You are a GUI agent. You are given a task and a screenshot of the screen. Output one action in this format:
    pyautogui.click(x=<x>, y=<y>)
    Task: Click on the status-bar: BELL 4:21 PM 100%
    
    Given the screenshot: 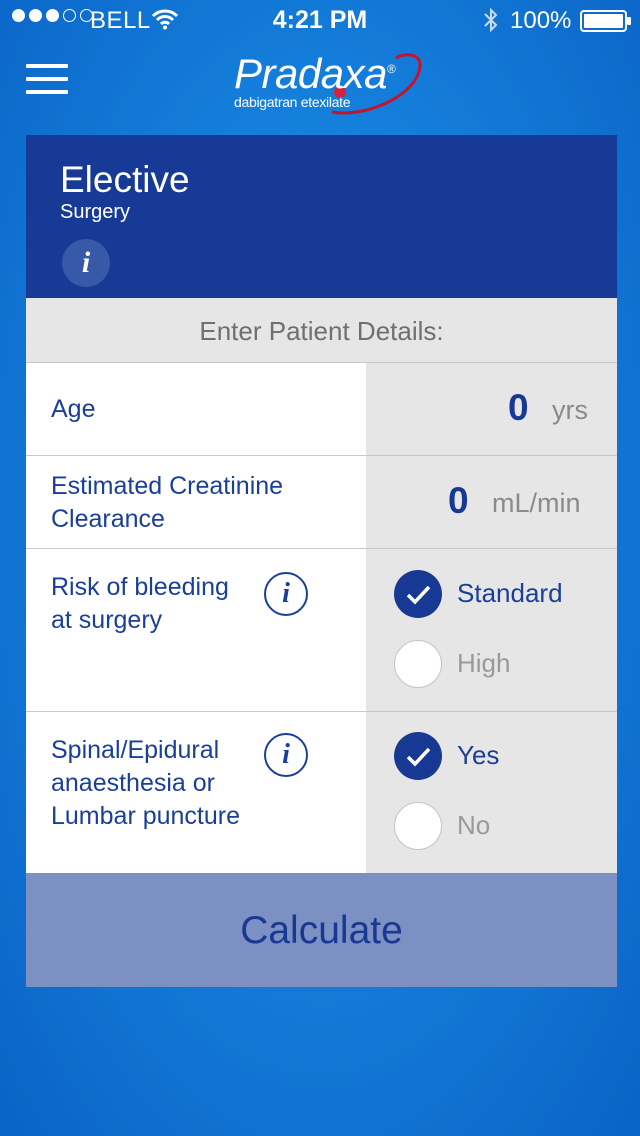 What is the action you would take?
    pyautogui.click(x=320, y=20)
    